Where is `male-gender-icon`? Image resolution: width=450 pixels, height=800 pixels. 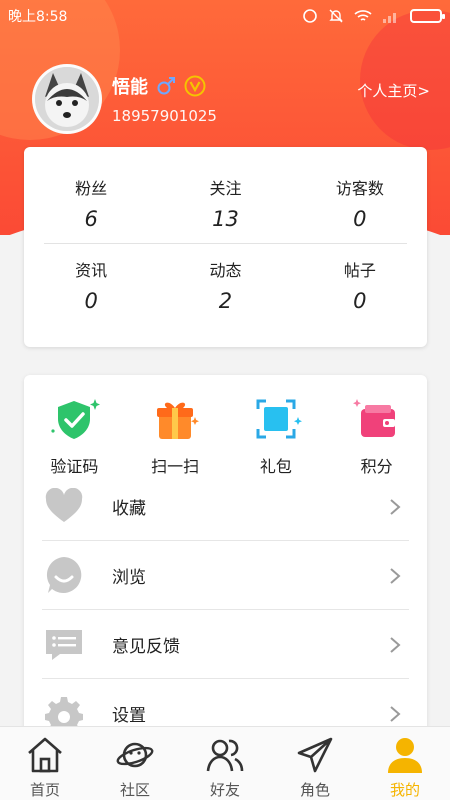 male-gender-icon is located at coordinates (166, 86).